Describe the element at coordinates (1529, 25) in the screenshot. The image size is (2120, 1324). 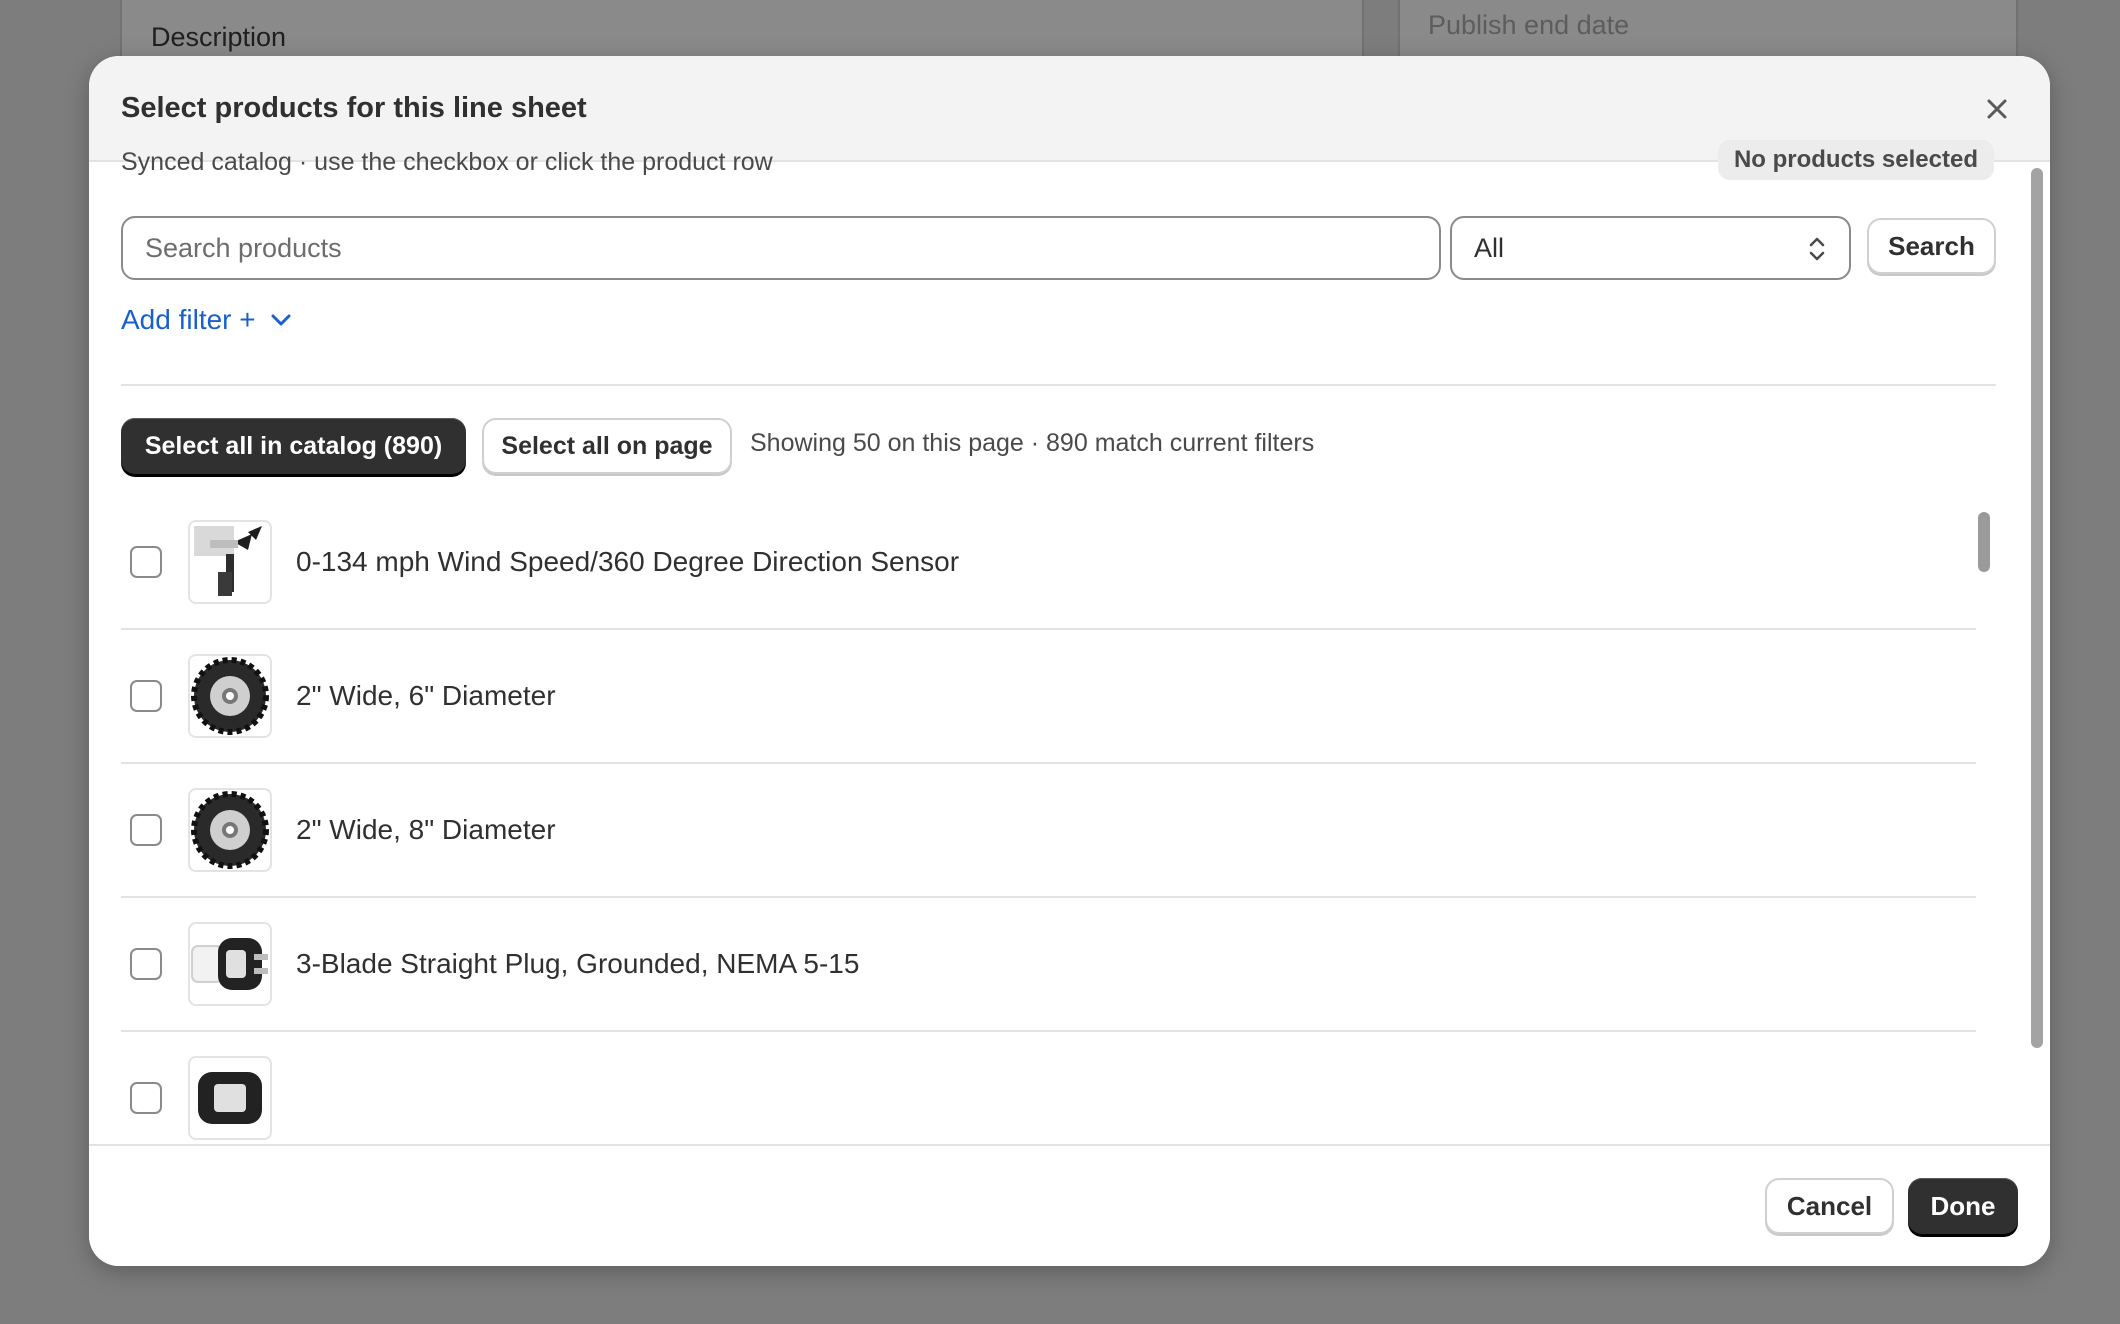
I see `background-publish-end-field: Publish end date` at that location.